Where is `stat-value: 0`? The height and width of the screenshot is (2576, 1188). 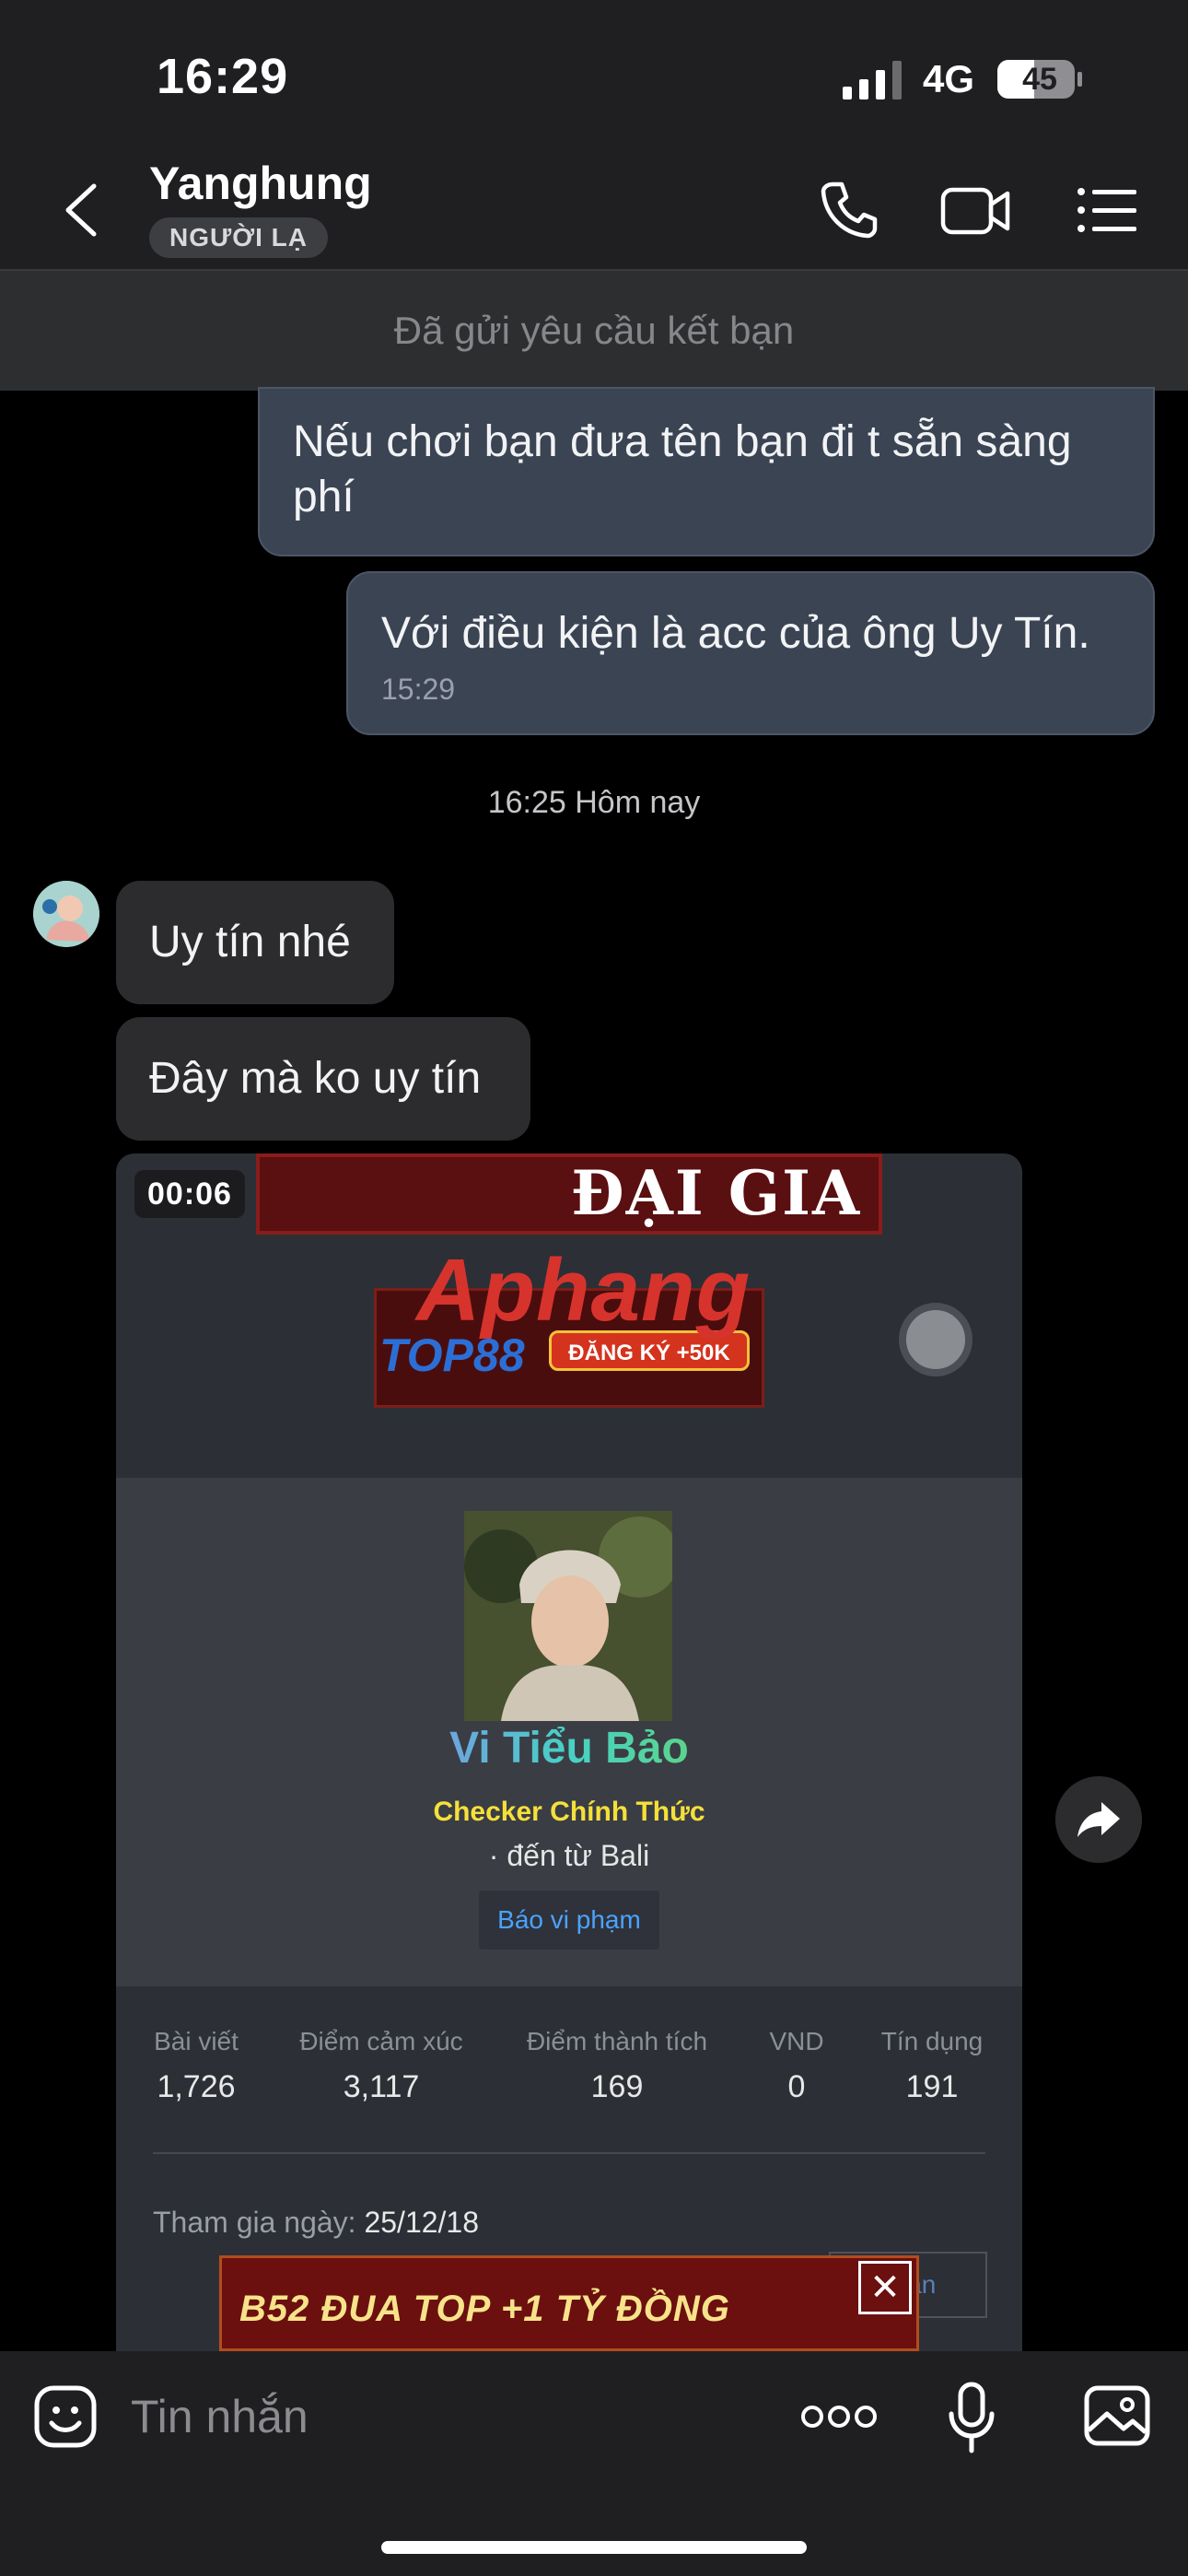 stat-value: 0 is located at coordinates (796, 2086).